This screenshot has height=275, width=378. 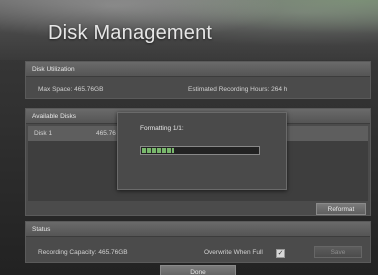 What do you see at coordinates (71, 89) in the screenshot?
I see `max-space-text: Max Space: 465.76GB` at bounding box center [71, 89].